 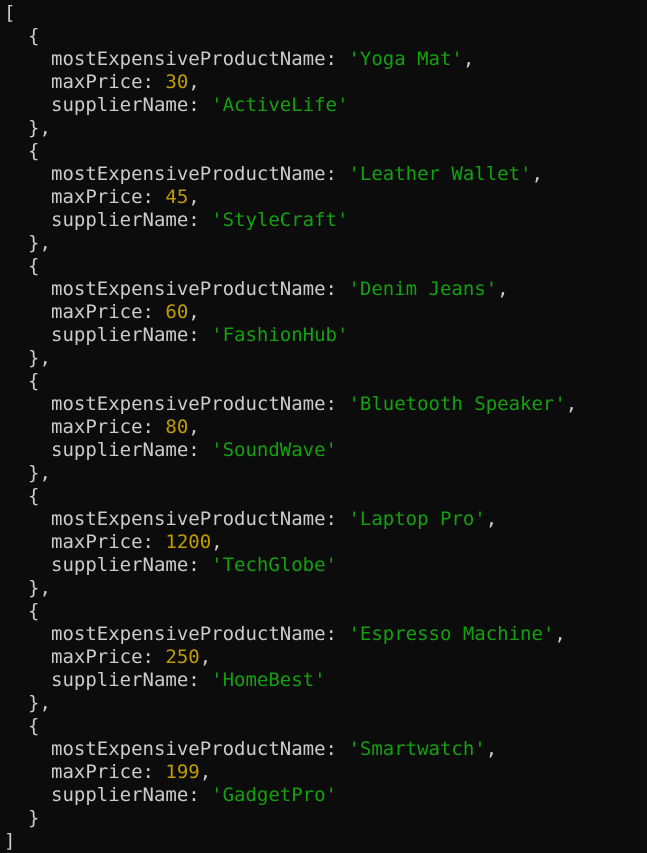 I want to click on record-product-line: mostExpensiveProductName: 'Yoga Mat',, so click(x=263, y=59).